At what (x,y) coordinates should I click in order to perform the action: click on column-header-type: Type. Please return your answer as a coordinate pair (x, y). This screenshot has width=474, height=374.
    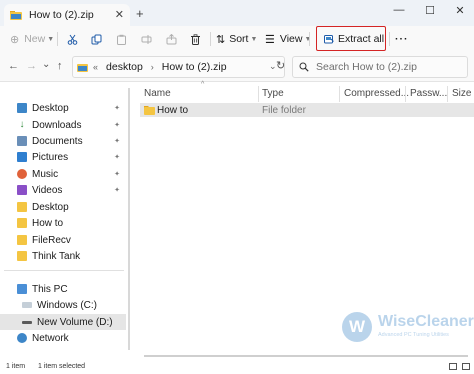
    Looking at the image, I should click on (273, 93).